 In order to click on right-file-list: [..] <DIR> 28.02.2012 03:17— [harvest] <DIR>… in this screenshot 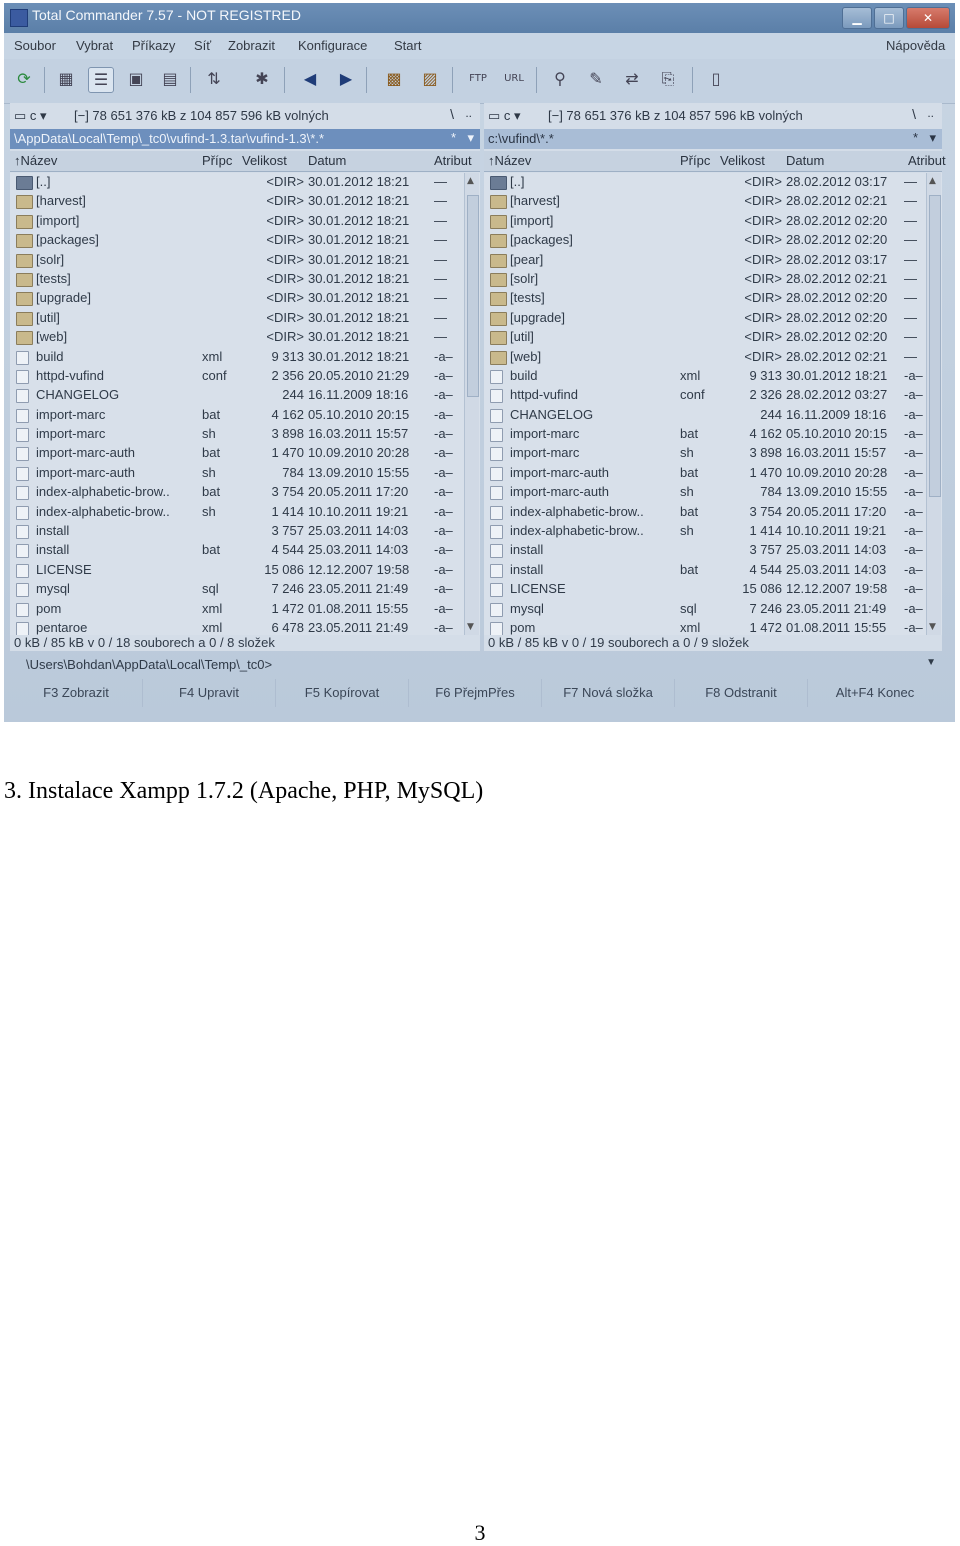, I will do `click(713, 404)`.